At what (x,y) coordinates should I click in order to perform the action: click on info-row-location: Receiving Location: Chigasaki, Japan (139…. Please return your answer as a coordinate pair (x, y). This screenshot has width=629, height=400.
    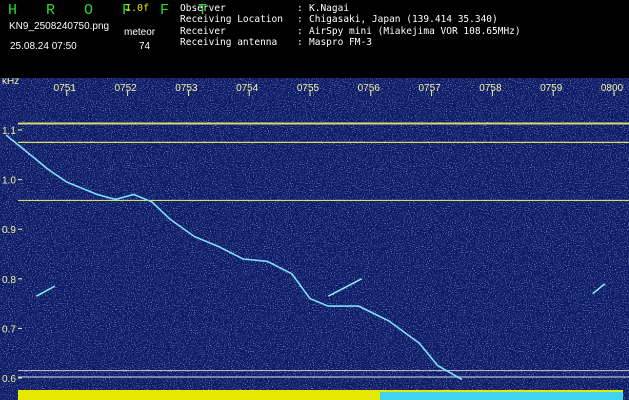
    Looking at the image, I should click on (350, 19).